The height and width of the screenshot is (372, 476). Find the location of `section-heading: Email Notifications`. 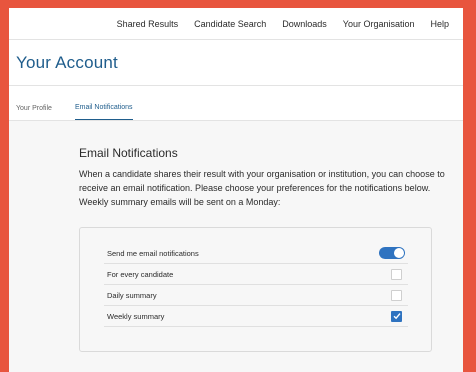

section-heading: Email Notifications is located at coordinates (128, 153).